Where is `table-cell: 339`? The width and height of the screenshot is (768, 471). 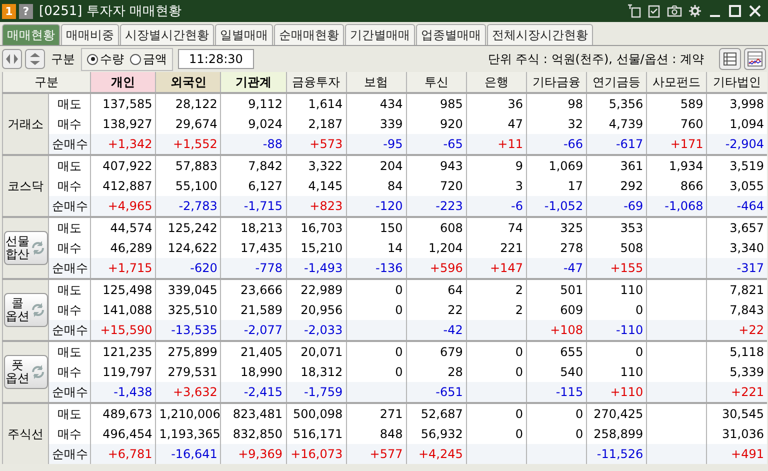
table-cell: 339 is located at coordinates (391, 124).